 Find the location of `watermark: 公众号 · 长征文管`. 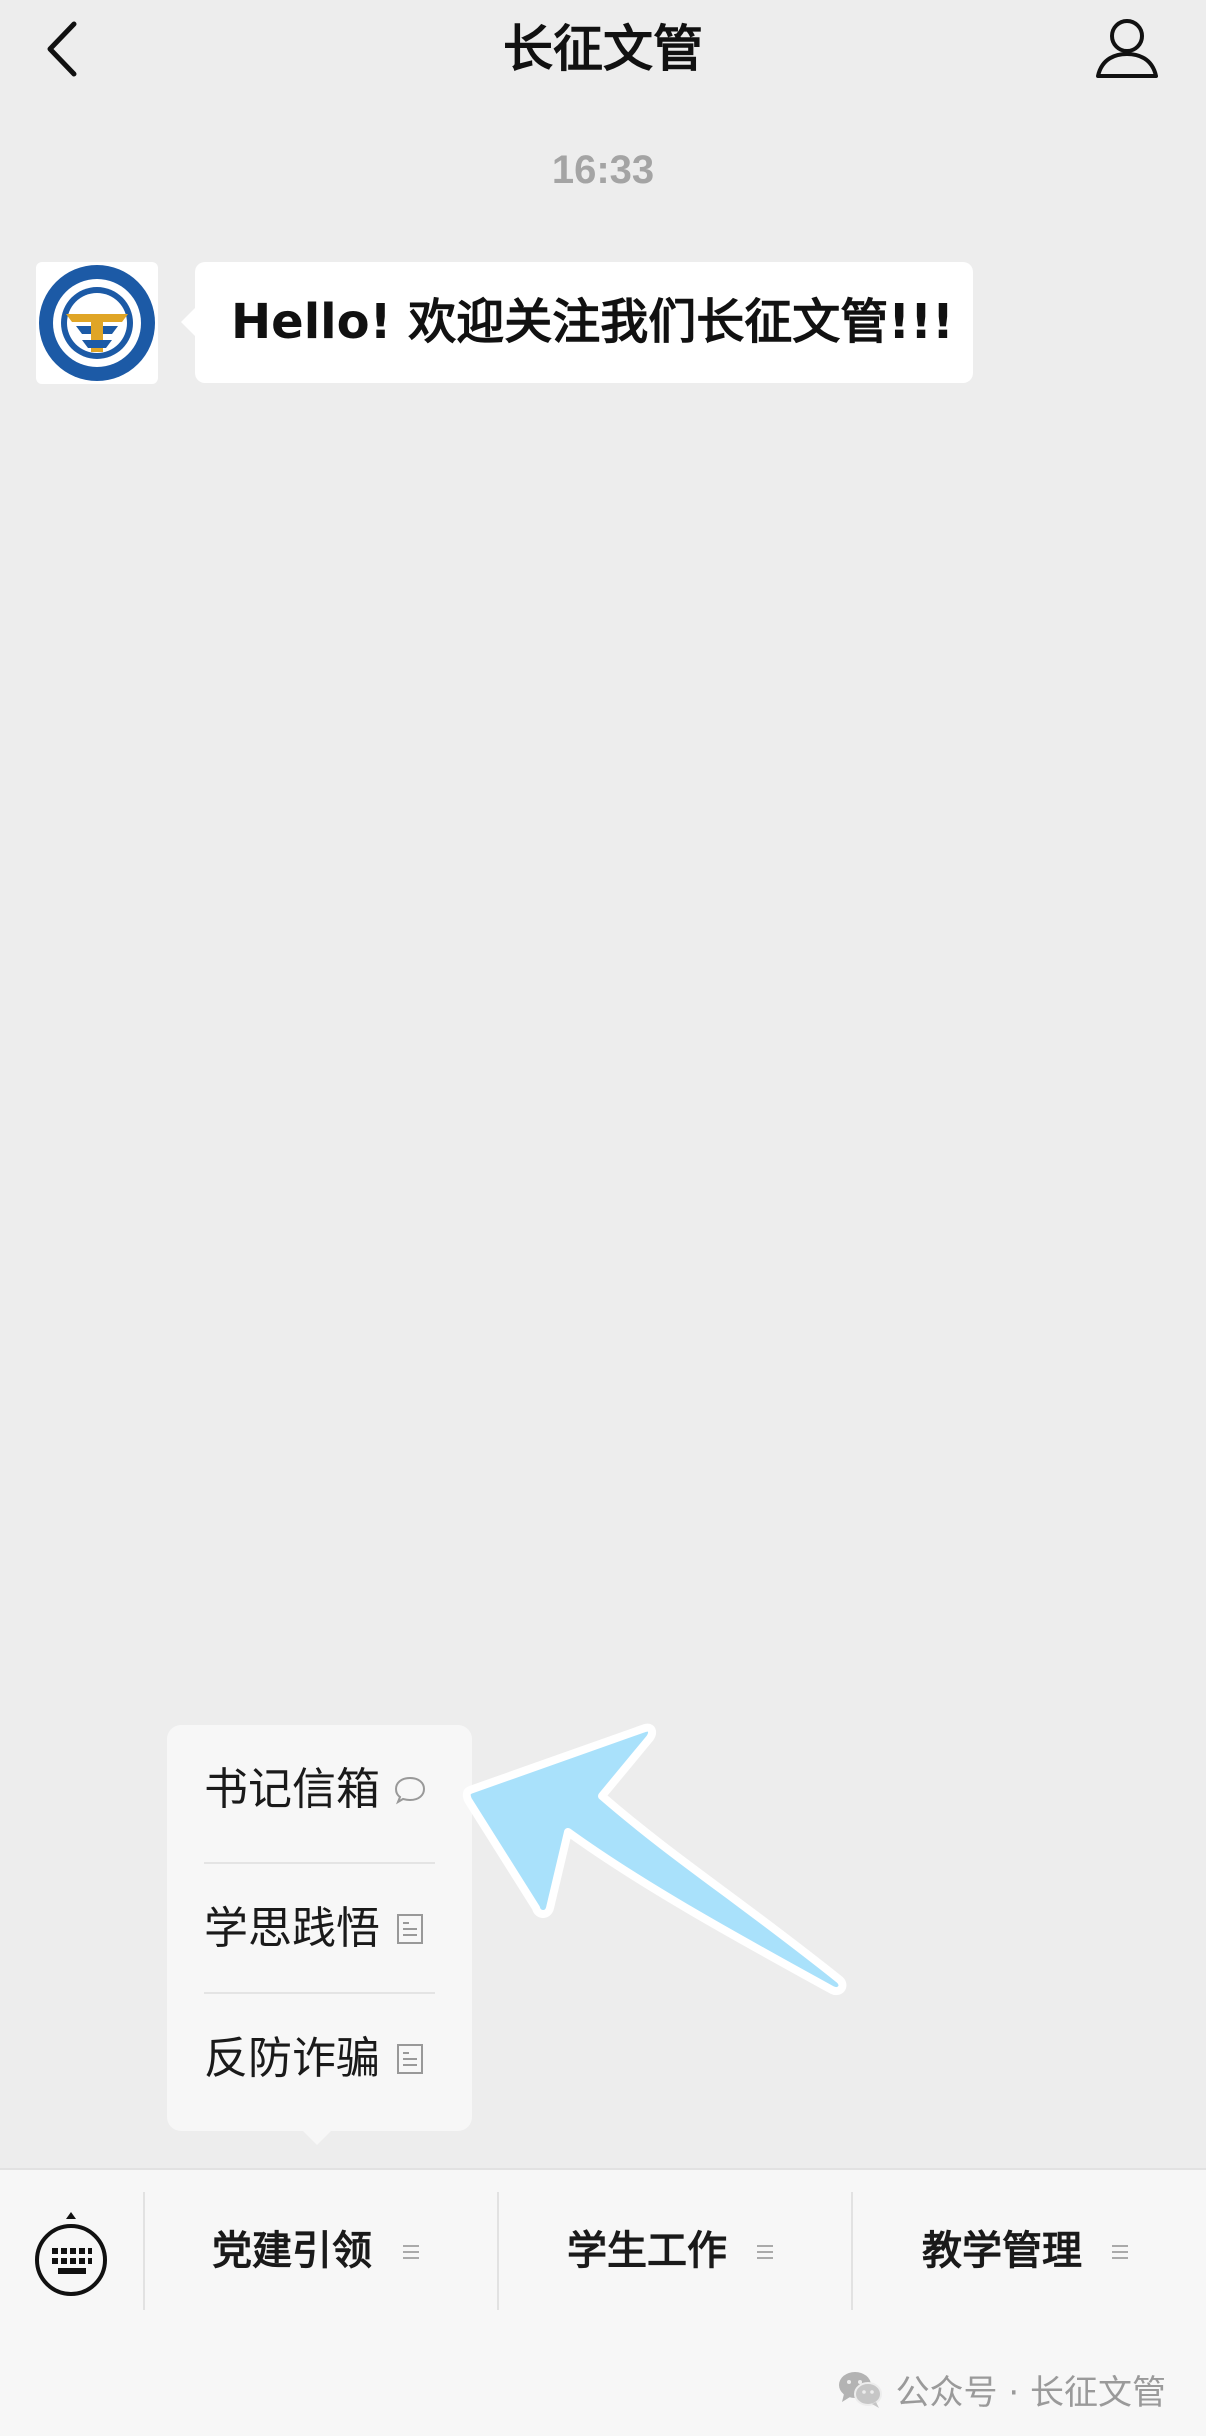

watermark: 公众号 · 长征文管 is located at coordinates (1001, 2389).